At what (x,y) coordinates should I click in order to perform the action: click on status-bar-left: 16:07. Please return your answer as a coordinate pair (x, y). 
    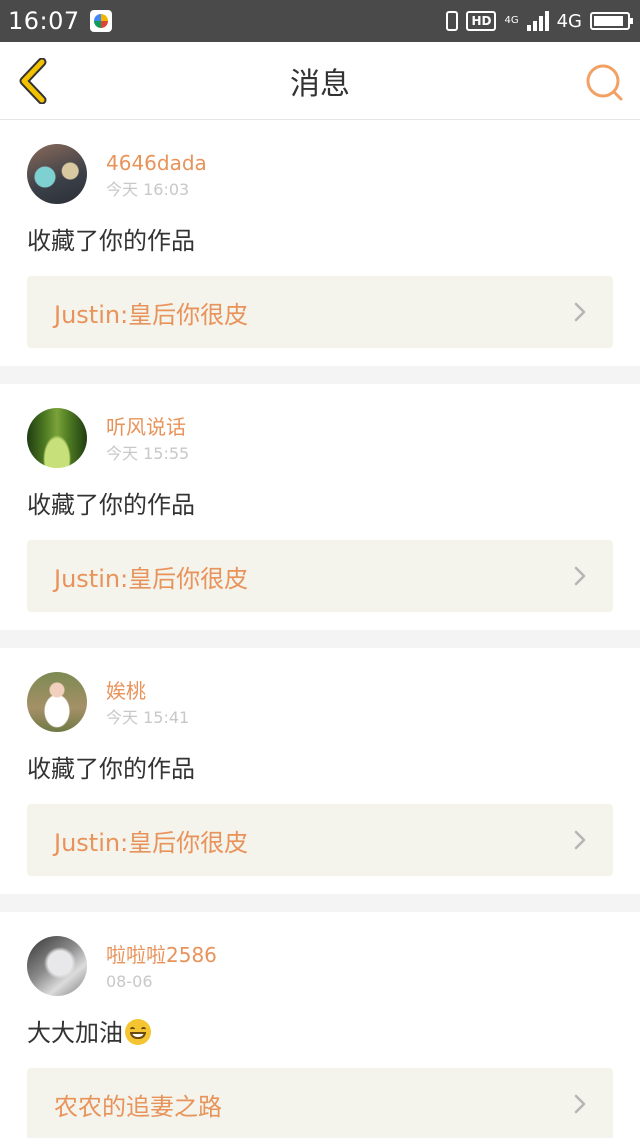
    Looking at the image, I should click on (60, 21).